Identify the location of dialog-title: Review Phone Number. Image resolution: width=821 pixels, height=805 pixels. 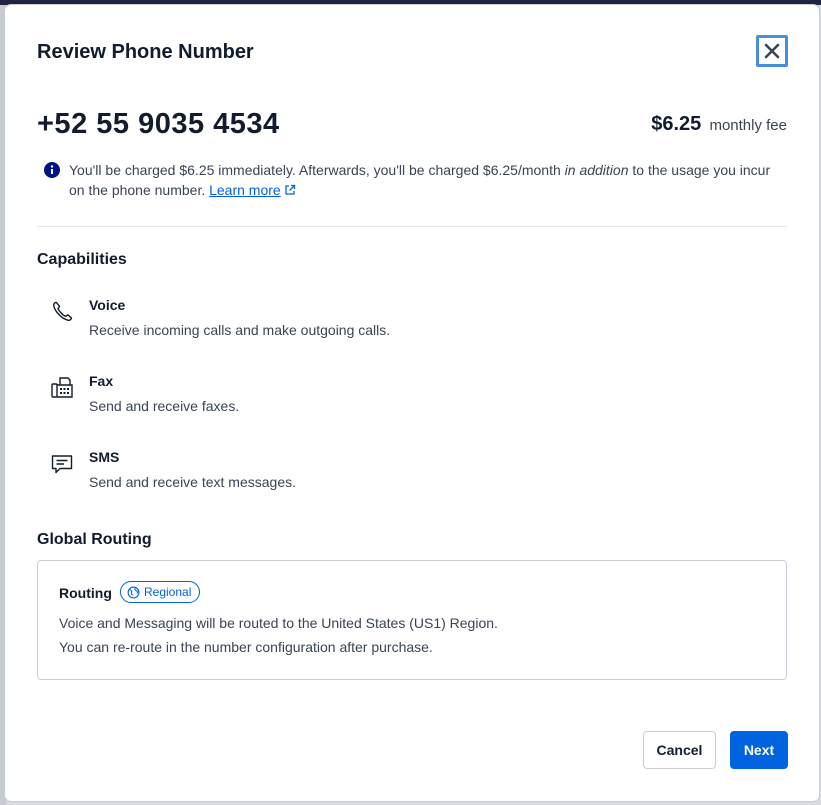
(145, 52).